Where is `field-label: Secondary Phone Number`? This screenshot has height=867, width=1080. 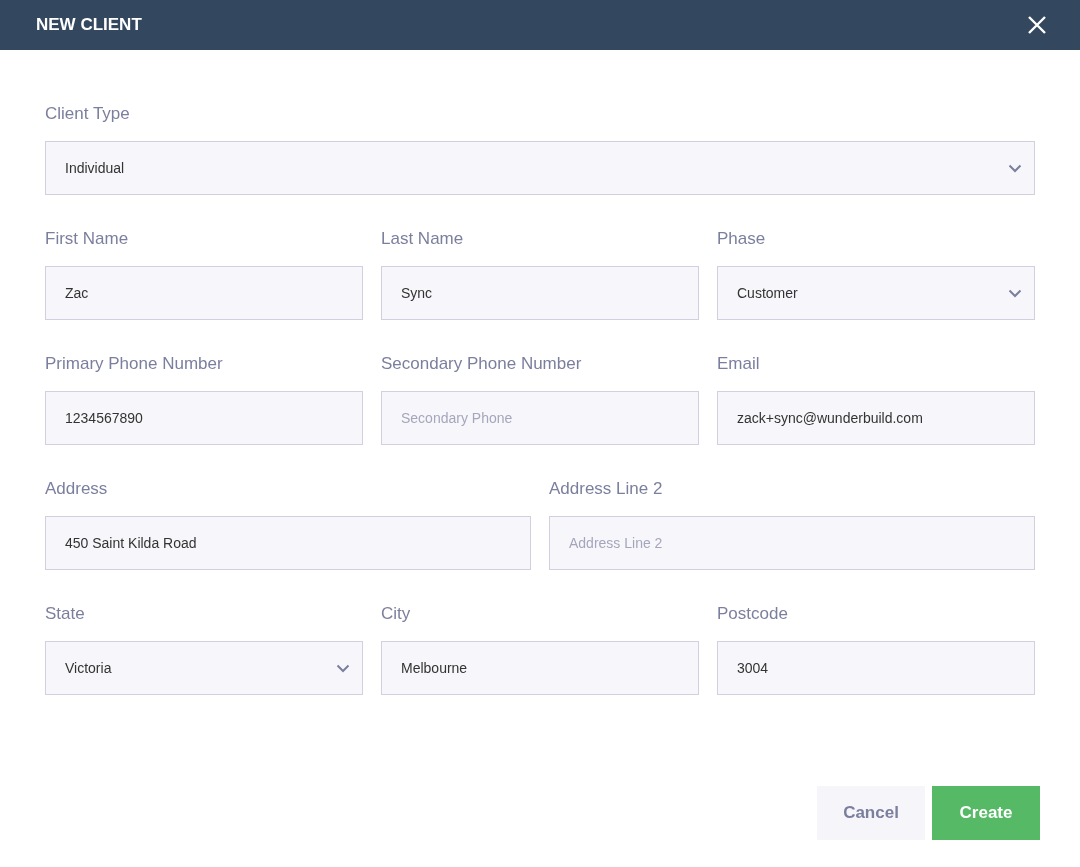 field-label: Secondary Phone Number is located at coordinates (482, 364).